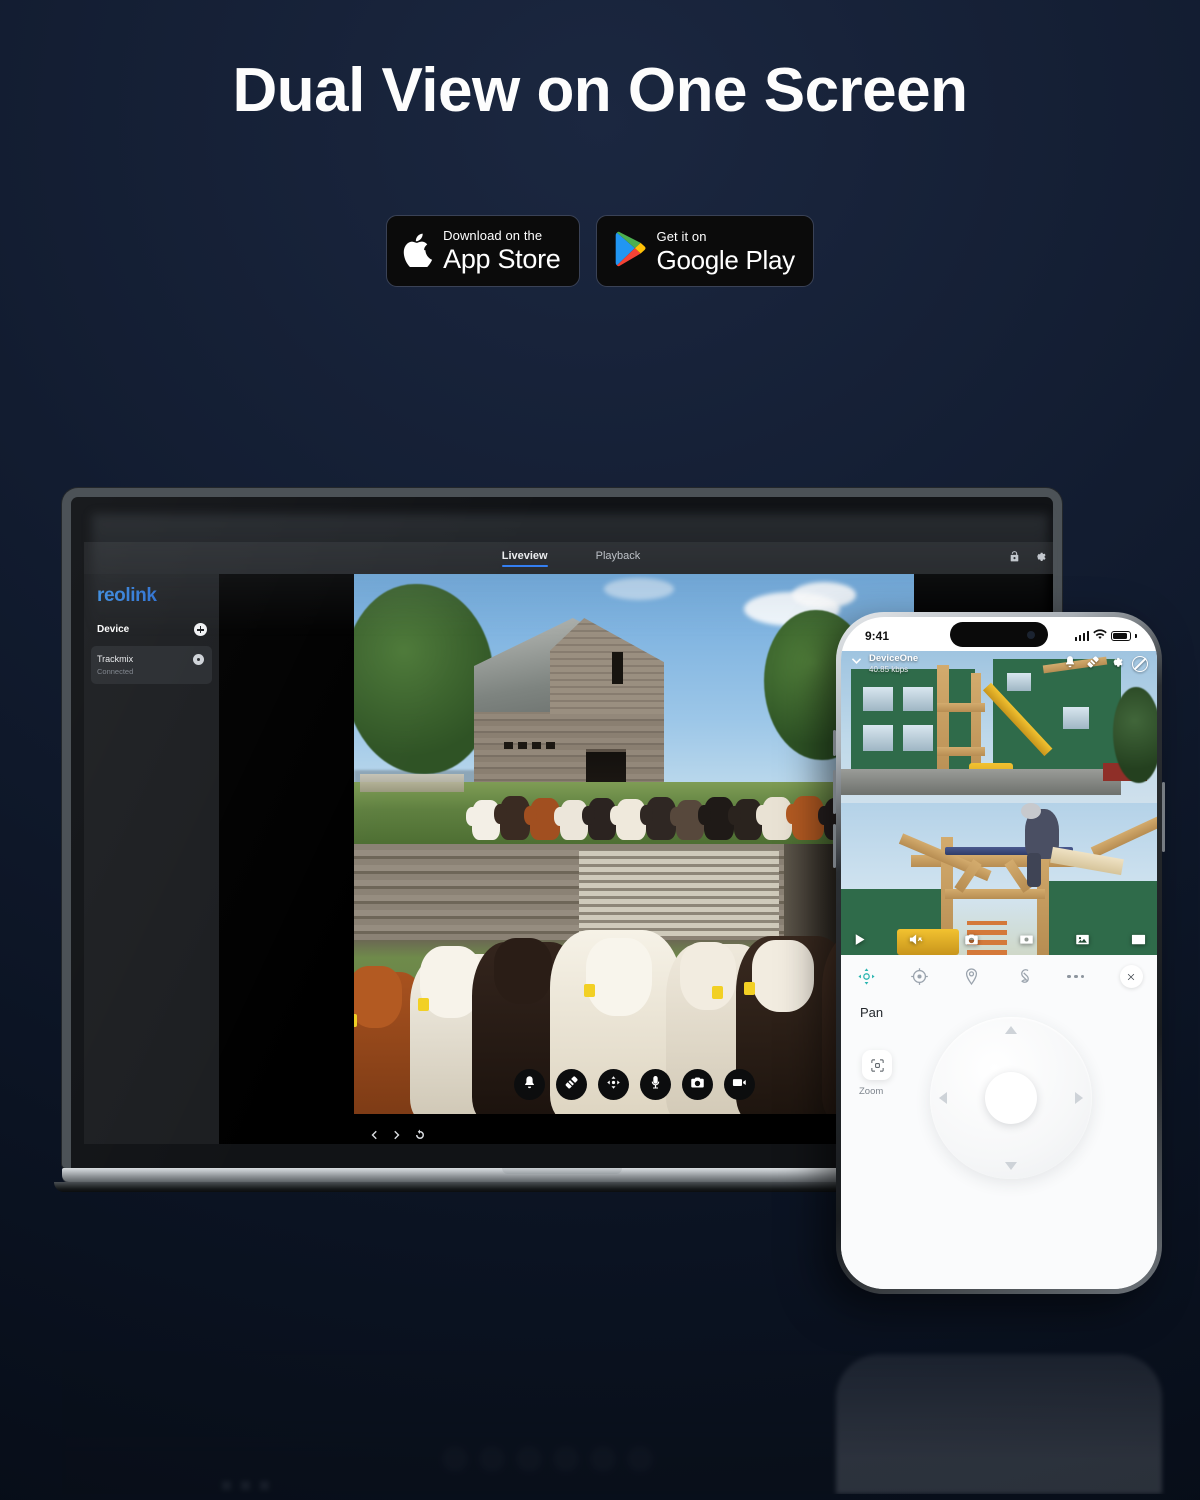  I want to click on spotlight-button, so click(571, 1084).